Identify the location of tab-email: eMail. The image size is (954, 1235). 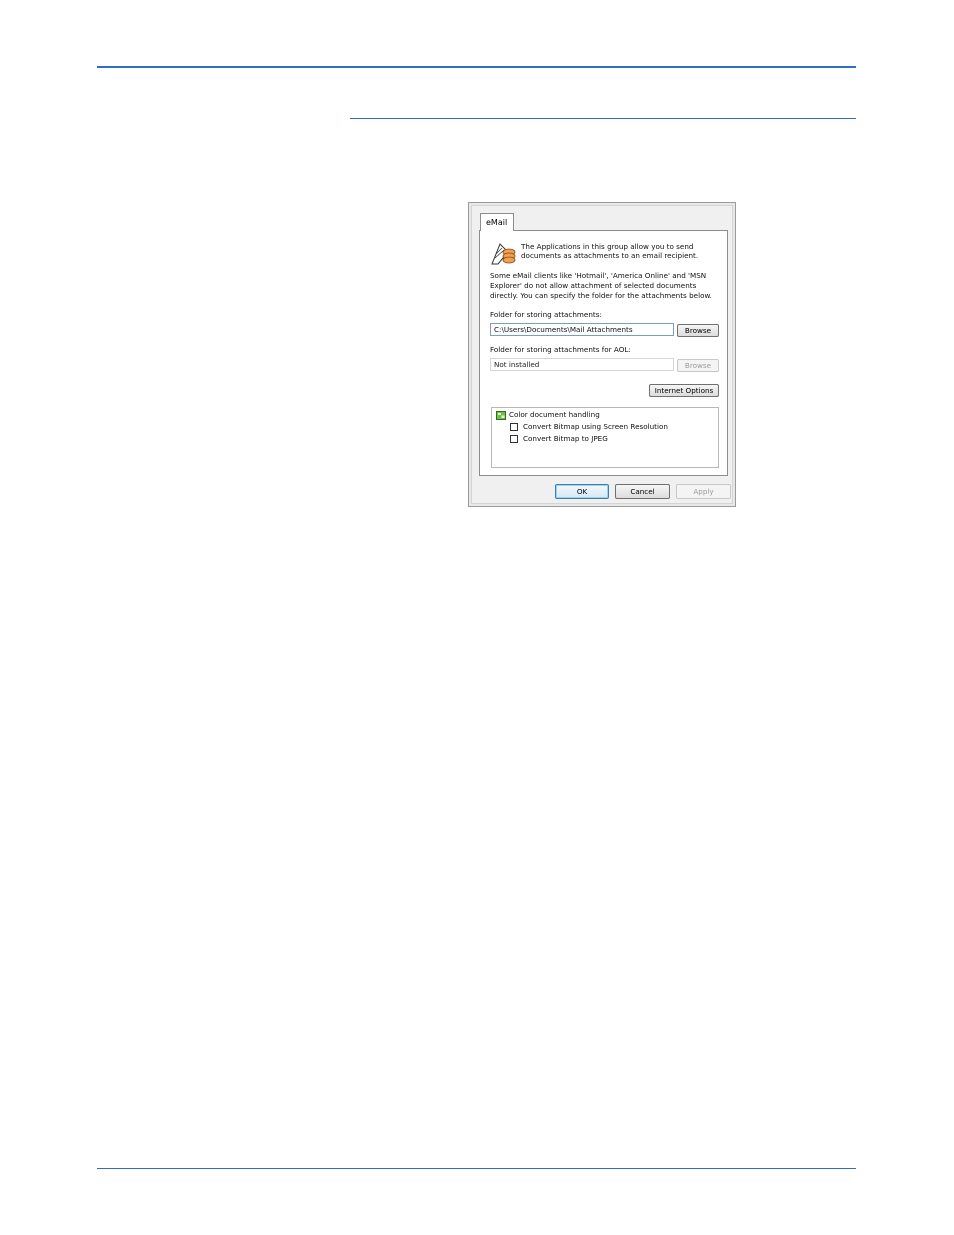
(497, 222).